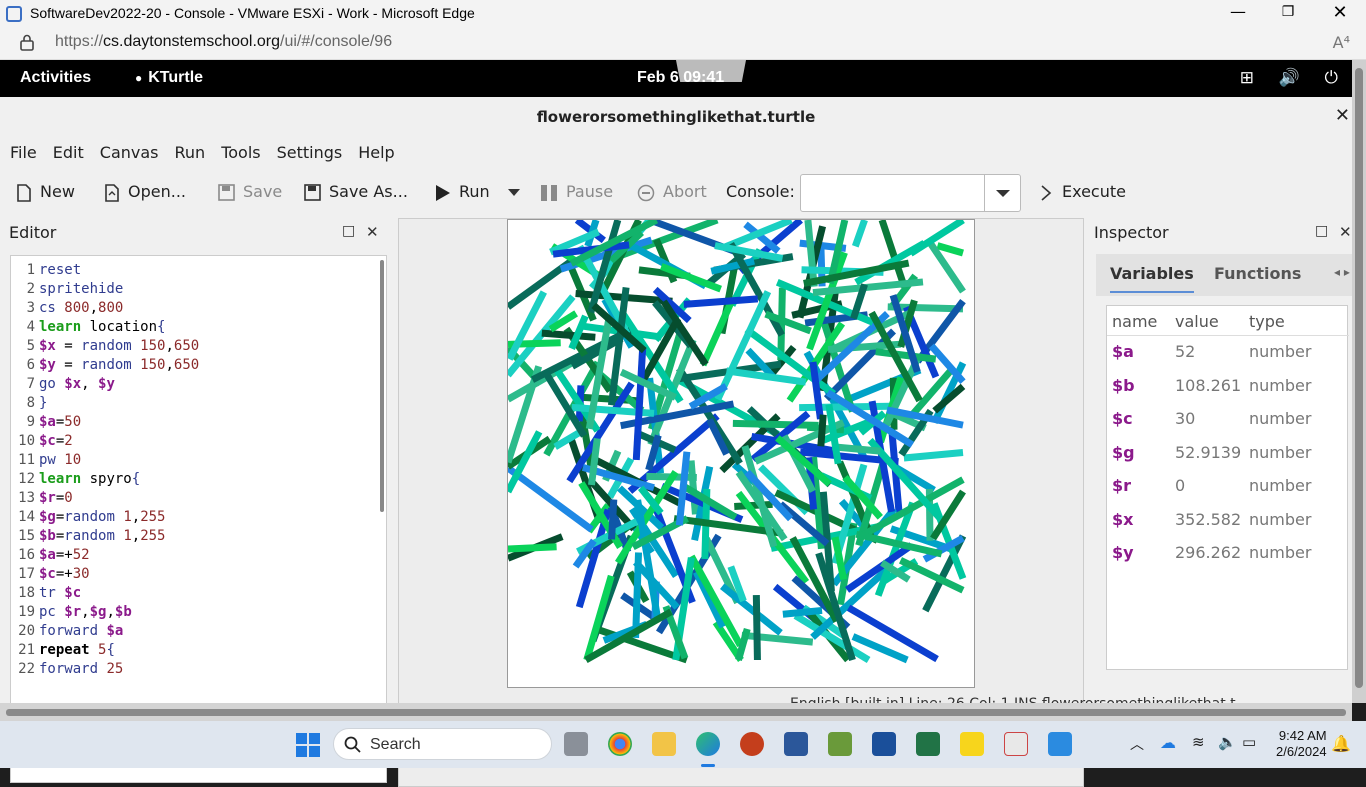  I want to click on variable-row: $c 30 number, so click(1228, 420).